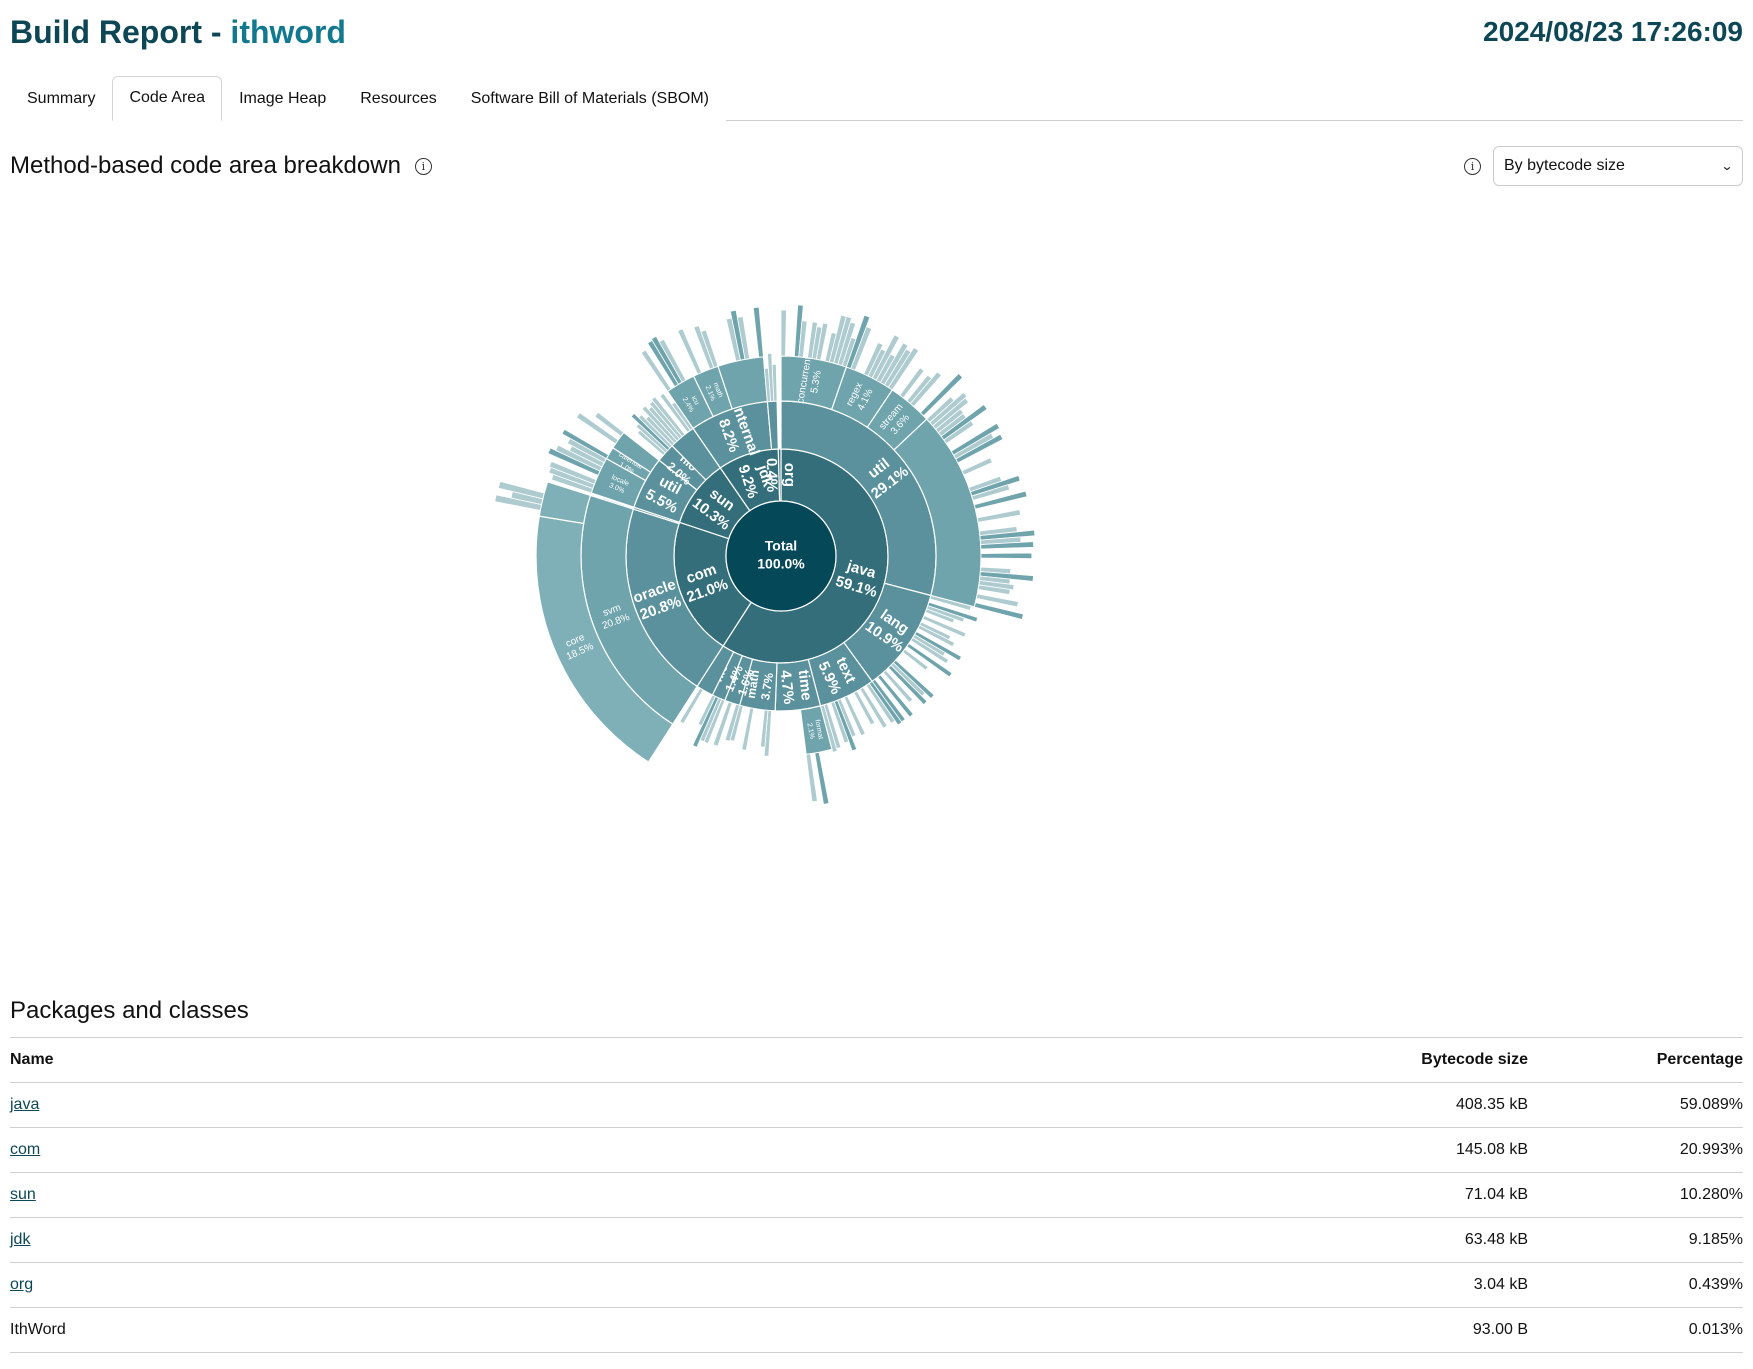  What do you see at coordinates (1635, 1150) in the screenshot?
I see `percentage-cell: 20.993%` at bounding box center [1635, 1150].